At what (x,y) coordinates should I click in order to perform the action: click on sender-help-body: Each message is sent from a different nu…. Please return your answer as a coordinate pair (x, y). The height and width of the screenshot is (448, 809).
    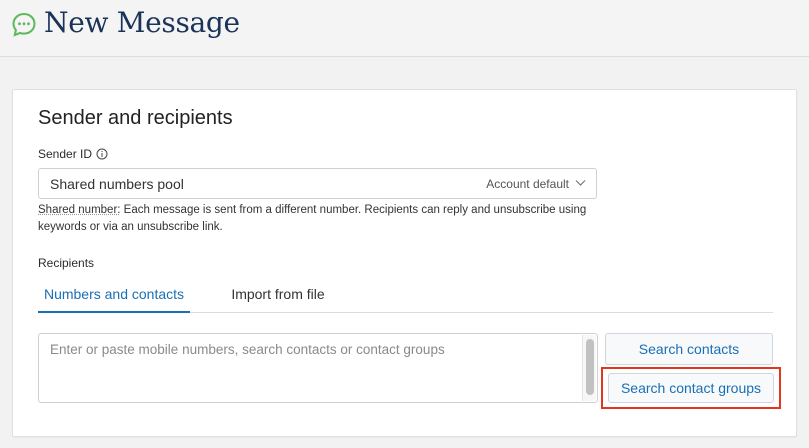
    Looking at the image, I should click on (312, 218).